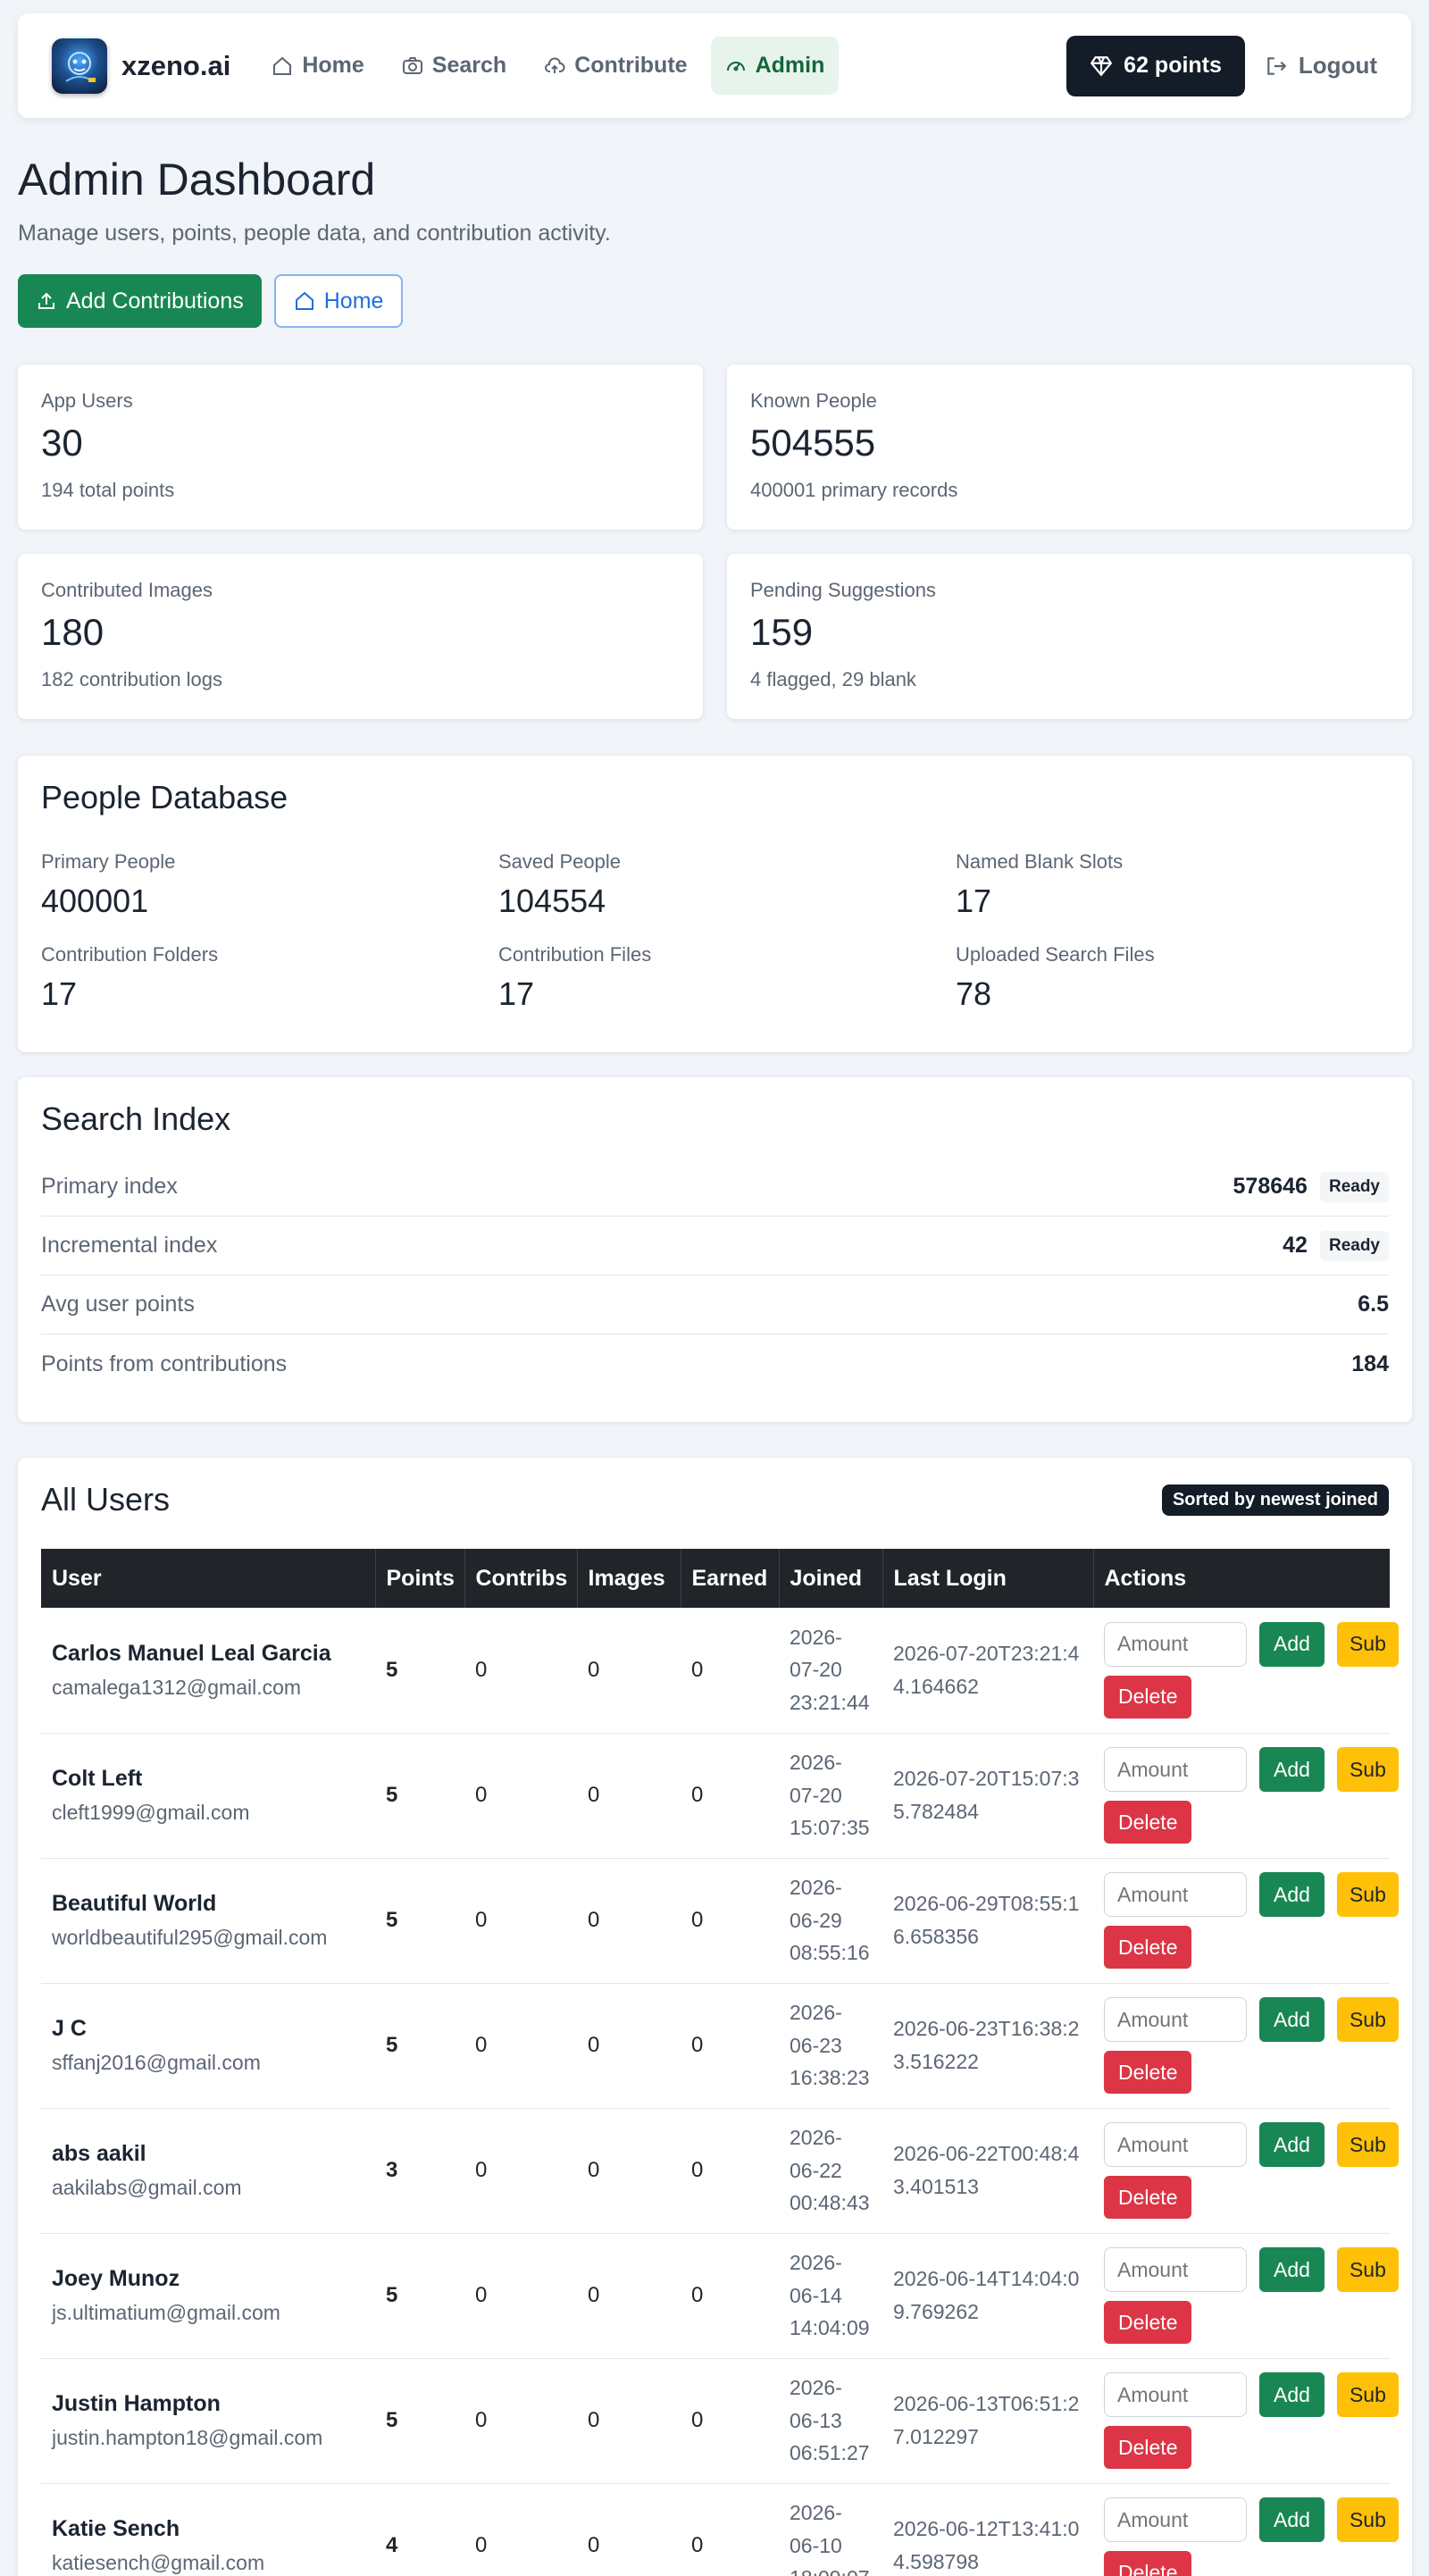  I want to click on db-label: Primary People, so click(108, 862).